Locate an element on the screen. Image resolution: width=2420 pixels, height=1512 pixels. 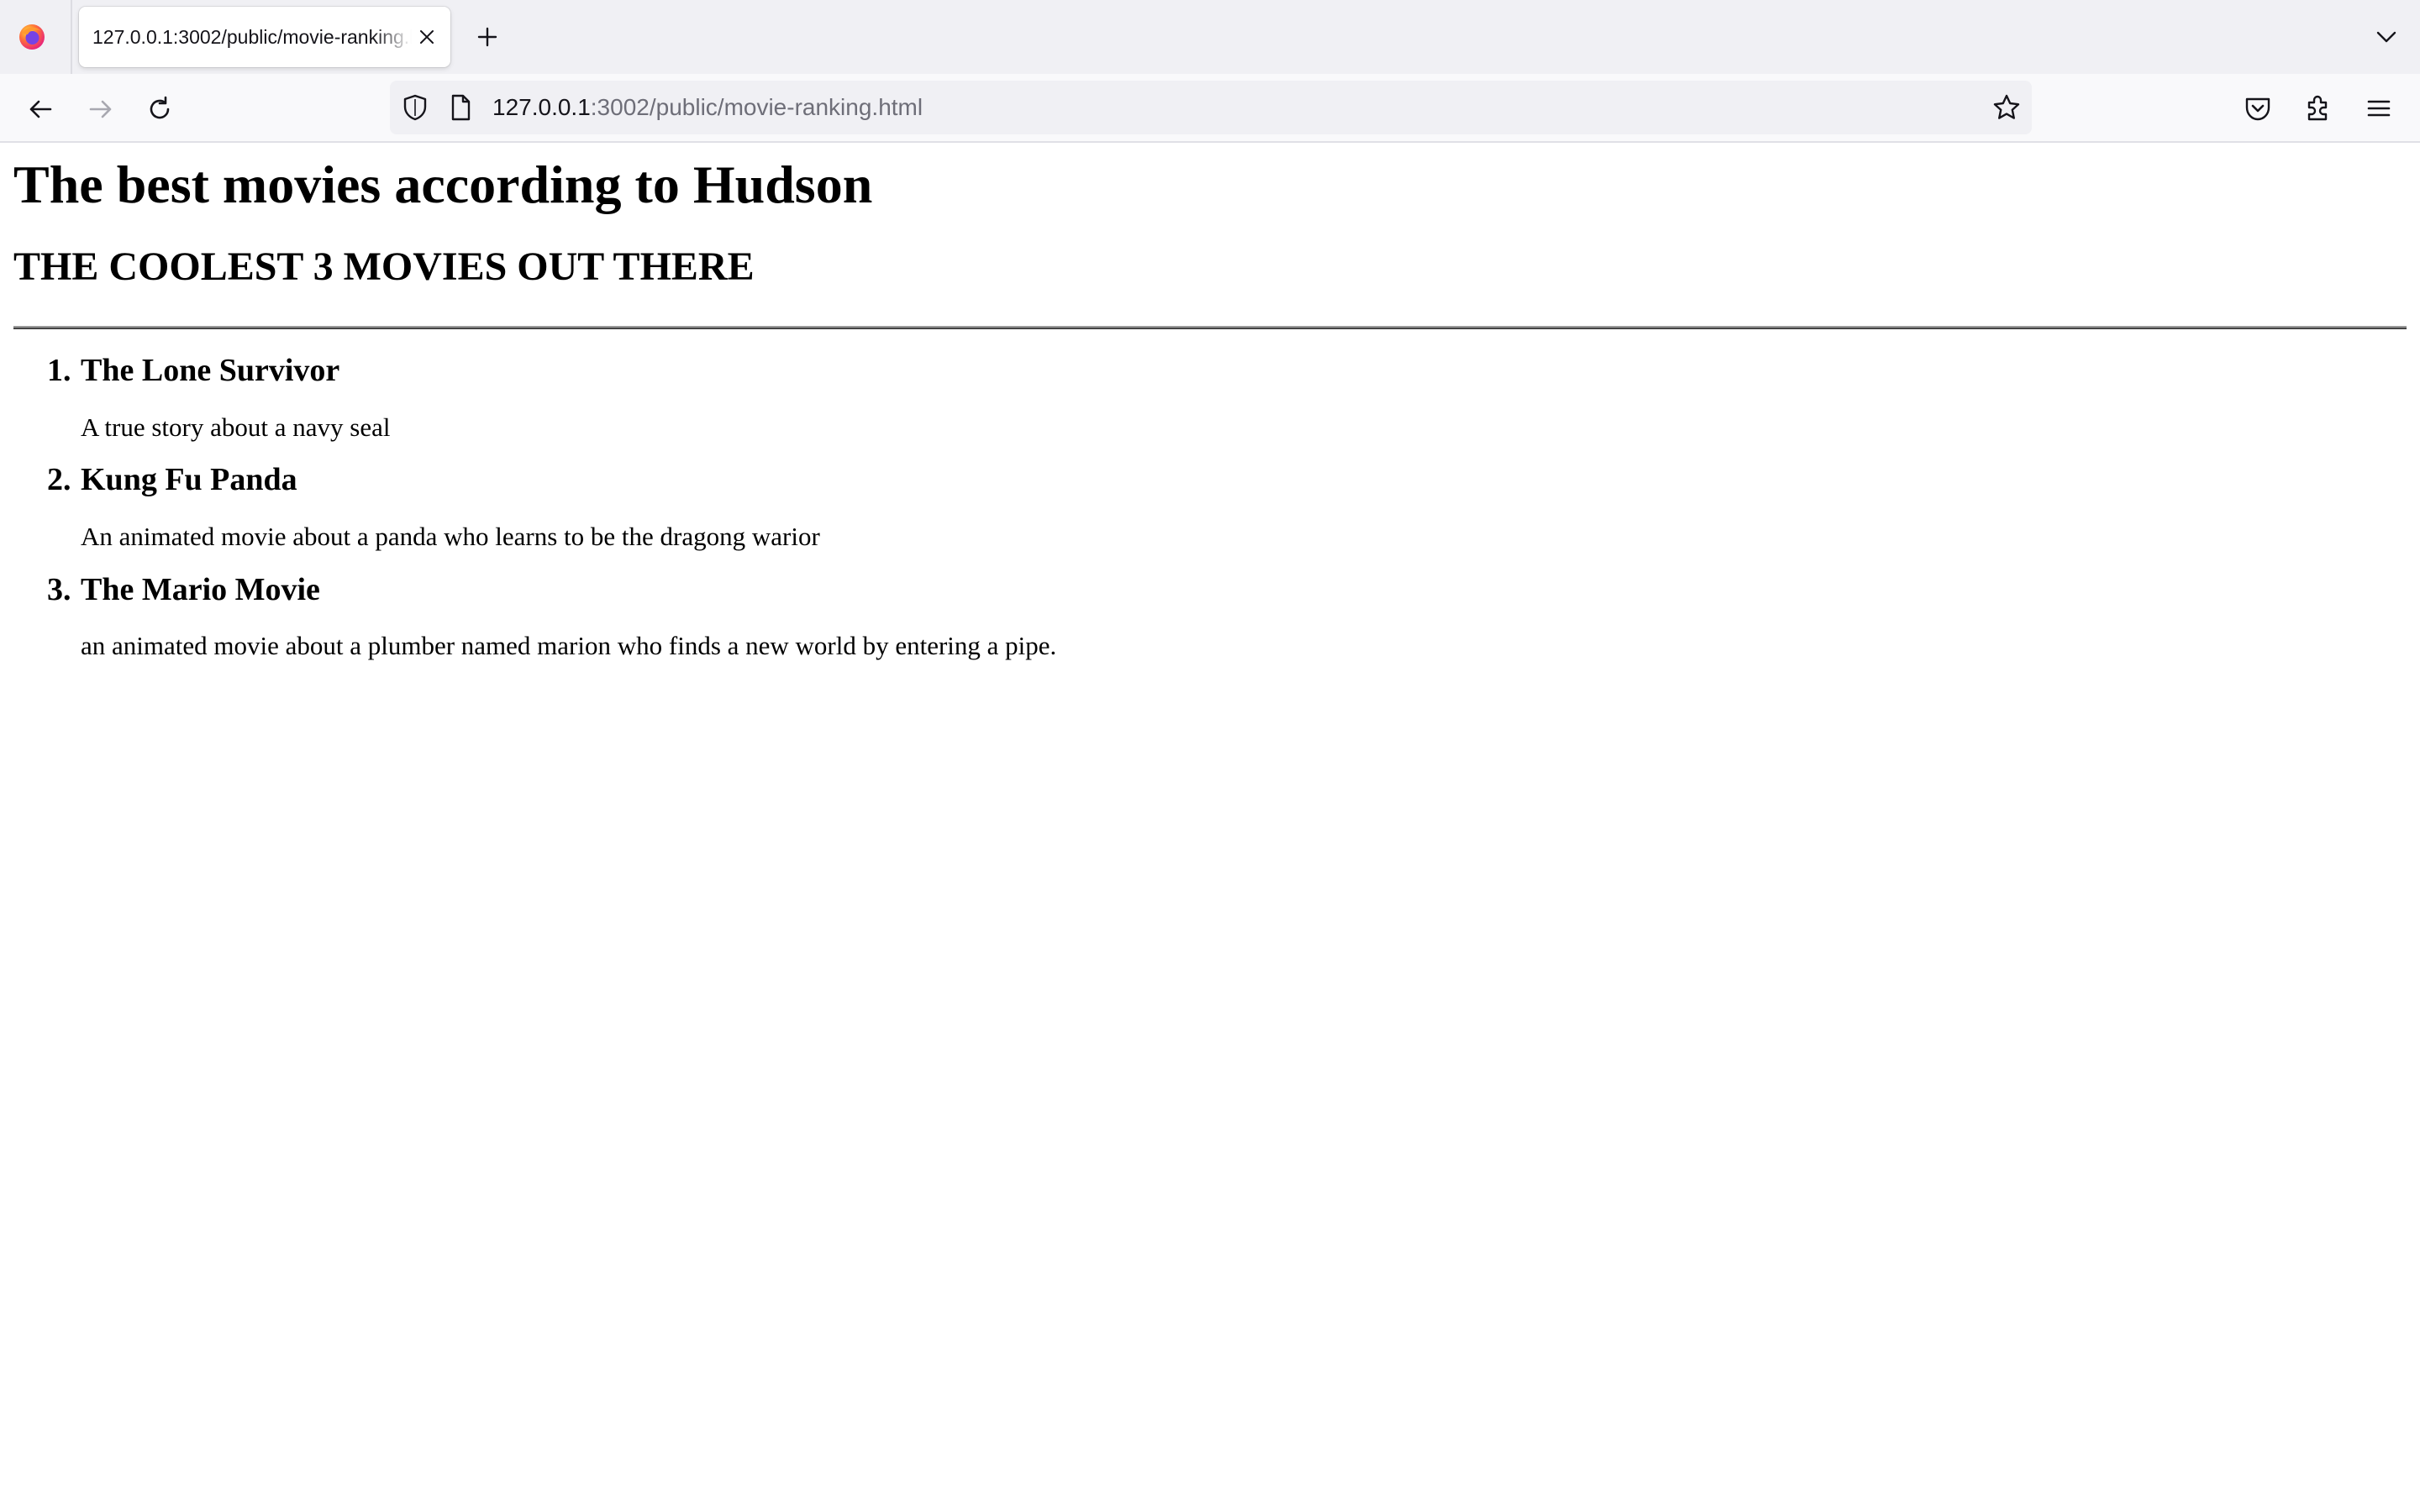
page-title: The best movies according to Hudson is located at coordinates (443, 184).